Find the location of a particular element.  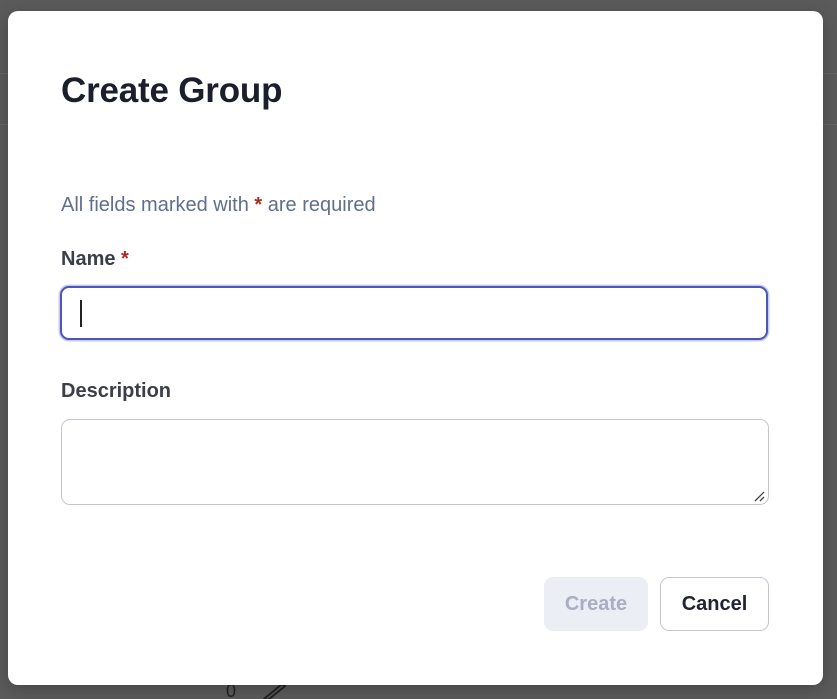

text-cursor is located at coordinates (81, 313).